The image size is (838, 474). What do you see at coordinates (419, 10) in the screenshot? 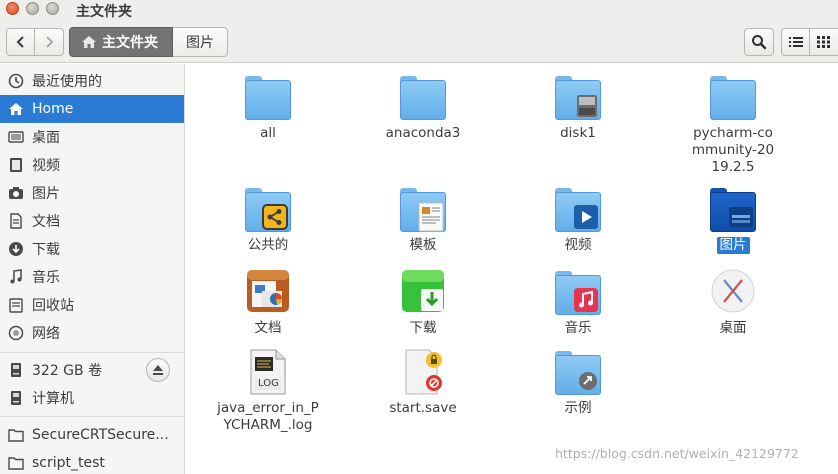
I see `title-bar: 主文件夹` at bounding box center [419, 10].